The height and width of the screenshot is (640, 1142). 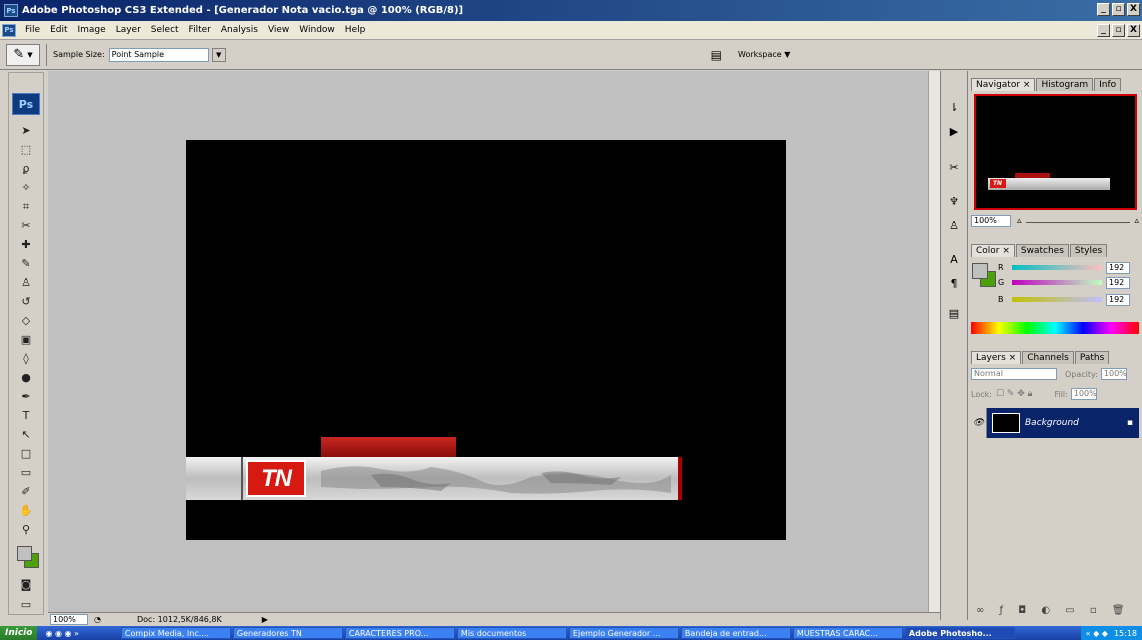 I want to click on menu-view: View, so click(x=278, y=30).